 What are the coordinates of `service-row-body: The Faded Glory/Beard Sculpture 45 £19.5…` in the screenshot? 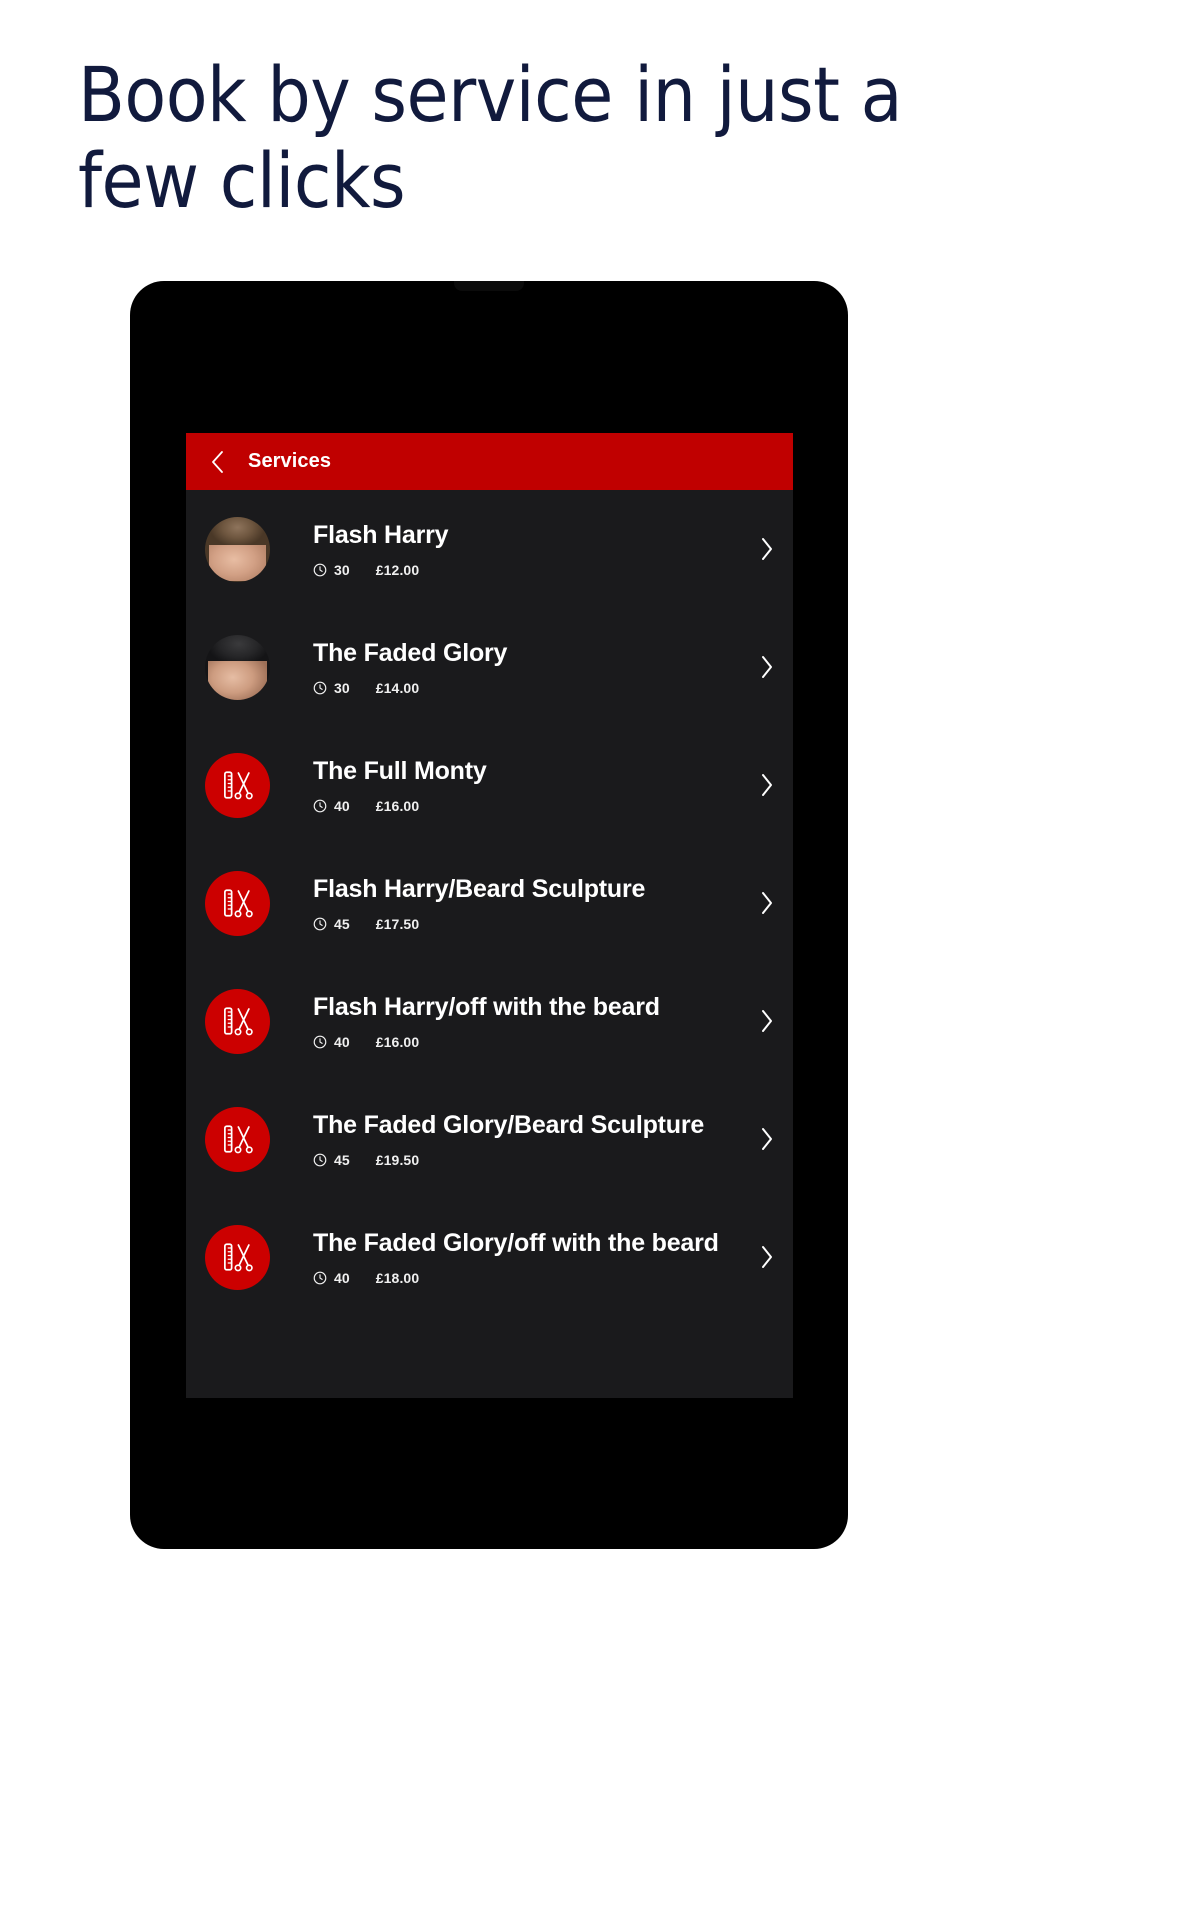 It's located at (505, 1139).